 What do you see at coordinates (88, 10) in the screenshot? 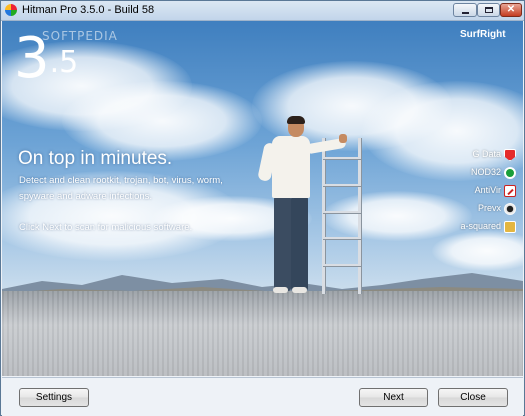
I see `window-title: Hitman Pro 3.5.0 - Build 58` at bounding box center [88, 10].